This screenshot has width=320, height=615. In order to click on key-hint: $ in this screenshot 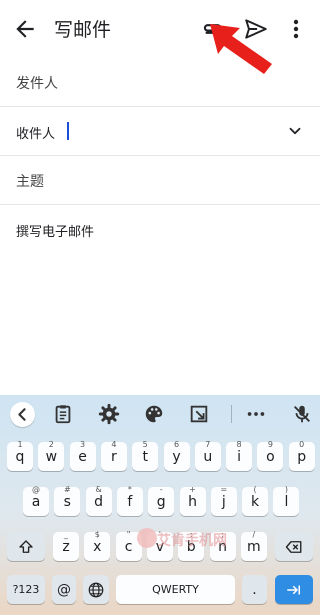, I will do `click(97, 534)`.